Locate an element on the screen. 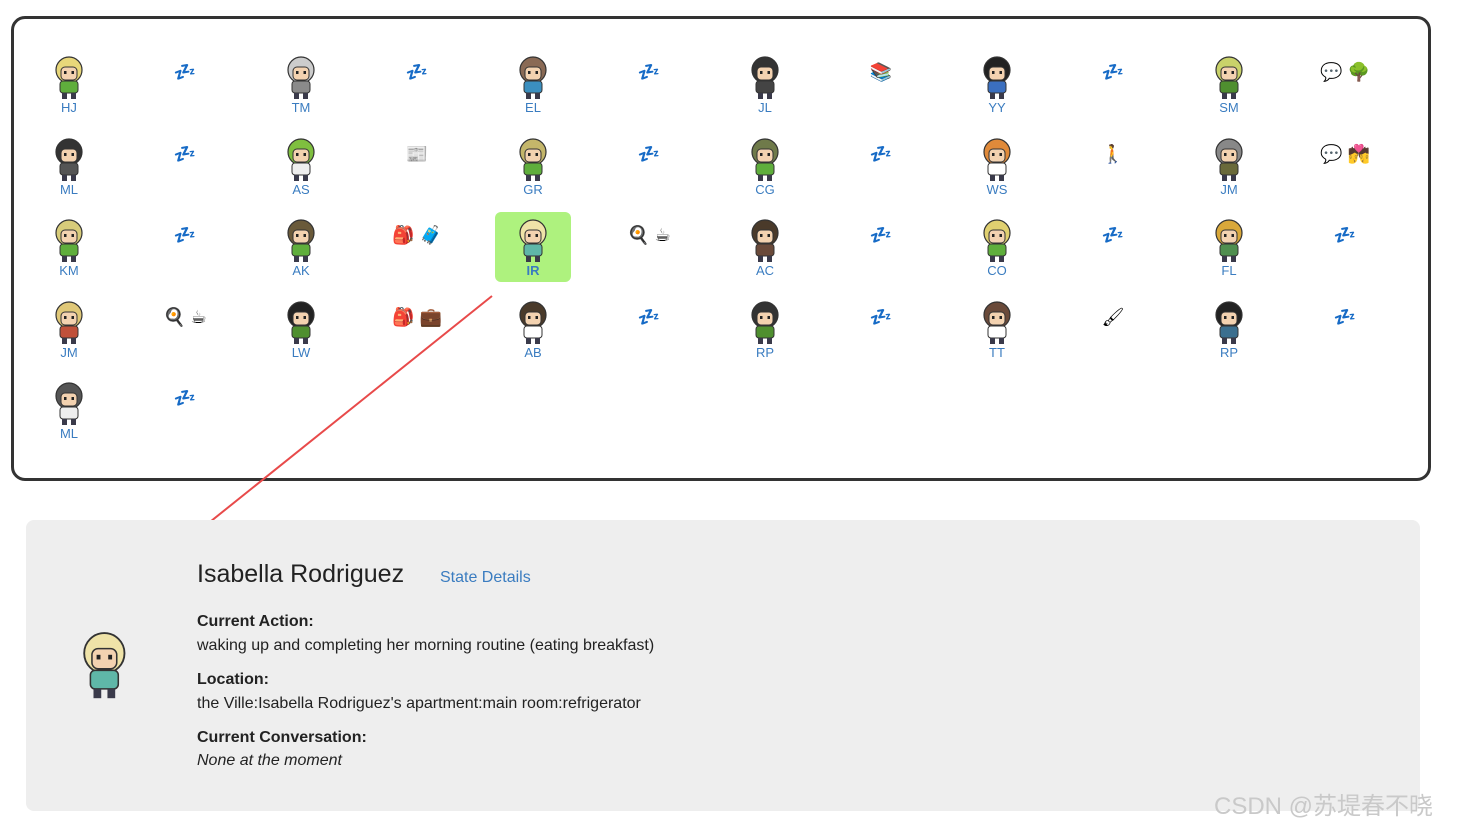  agent-status-icon: 🖌 is located at coordinates (1113, 316).